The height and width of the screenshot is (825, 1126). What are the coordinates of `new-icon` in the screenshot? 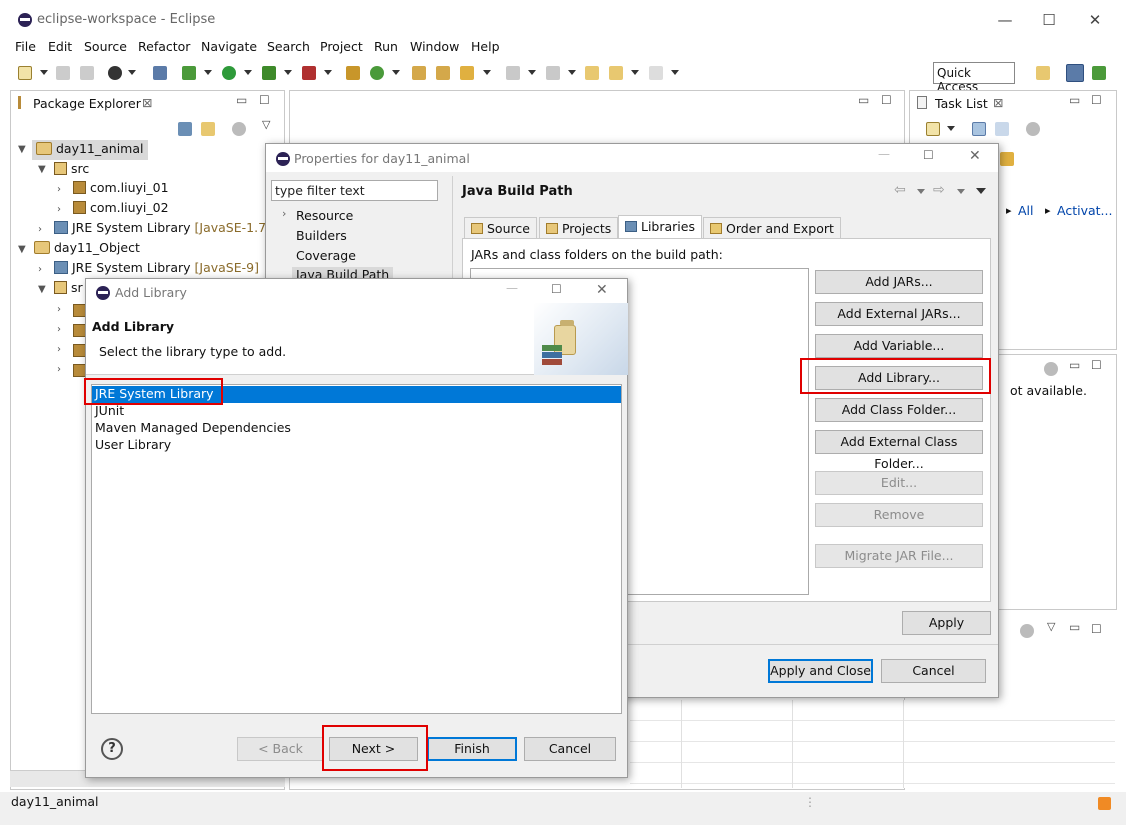 It's located at (25, 73).